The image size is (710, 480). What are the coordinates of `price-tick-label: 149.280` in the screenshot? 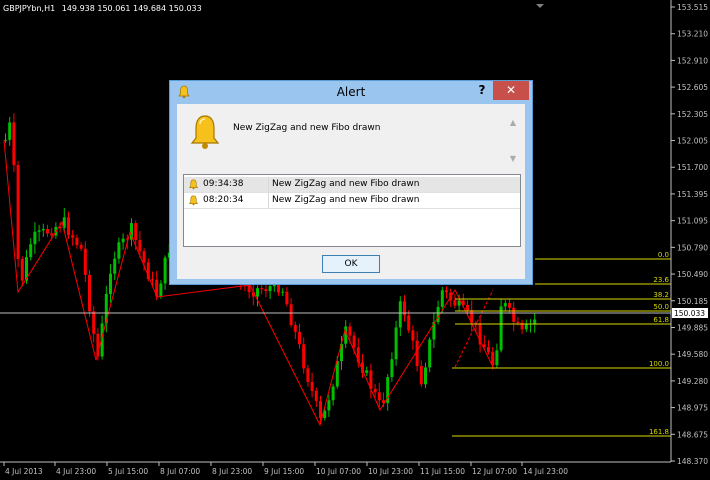 It's located at (692, 381).